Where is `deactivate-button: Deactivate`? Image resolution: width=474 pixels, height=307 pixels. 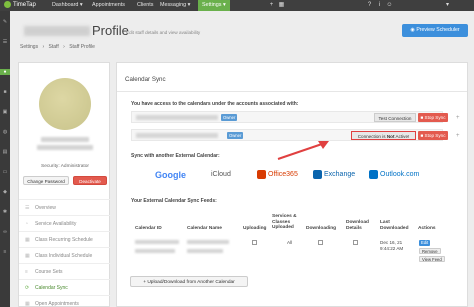
deactivate-button: Deactivate is located at coordinates (90, 180).